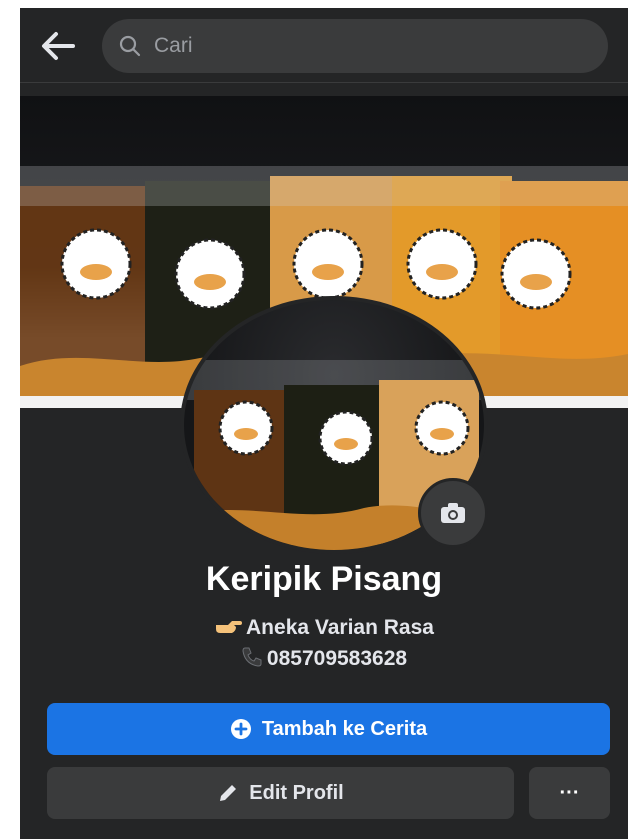  I want to click on bio-line-1: Aneka Varian Rasa, so click(324, 629).